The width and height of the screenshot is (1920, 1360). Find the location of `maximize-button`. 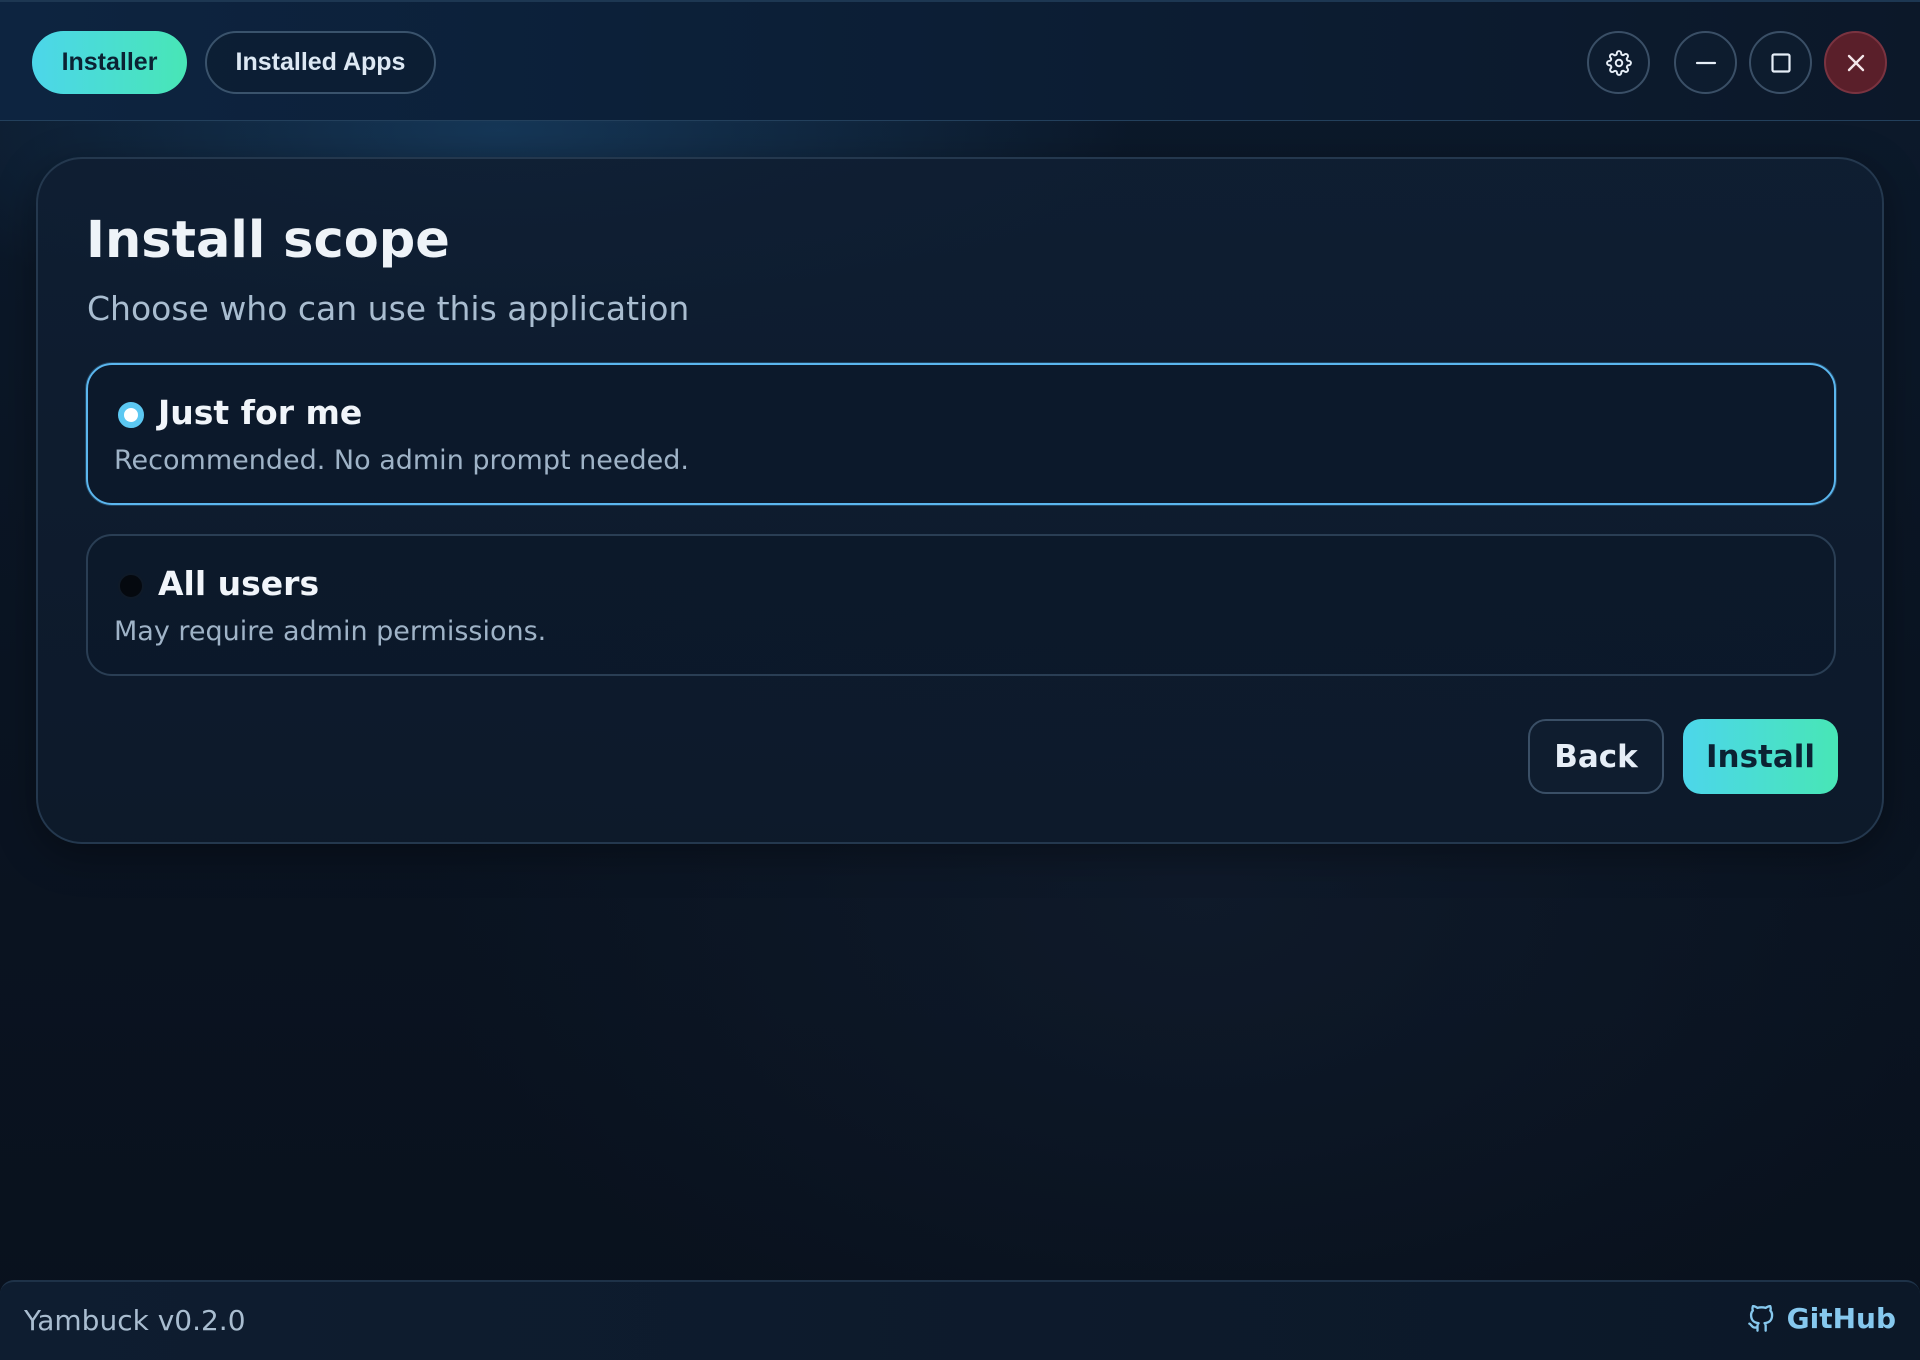

maximize-button is located at coordinates (1780, 62).